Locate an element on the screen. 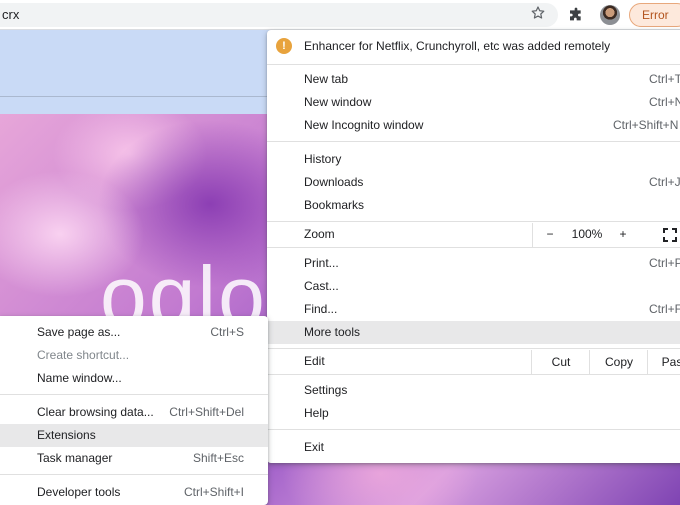 The image size is (680, 505). menu-item-new-tab: New tab Ctrl+T is located at coordinates (473, 79).